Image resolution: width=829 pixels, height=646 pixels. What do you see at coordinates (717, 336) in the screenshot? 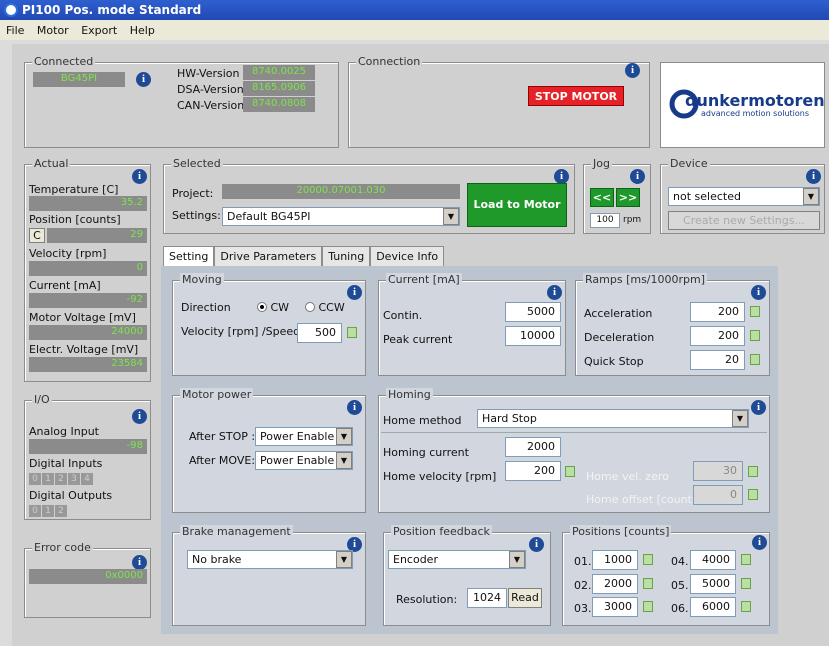
I see `deceleration-input: 200` at bounding box center [717, 336].